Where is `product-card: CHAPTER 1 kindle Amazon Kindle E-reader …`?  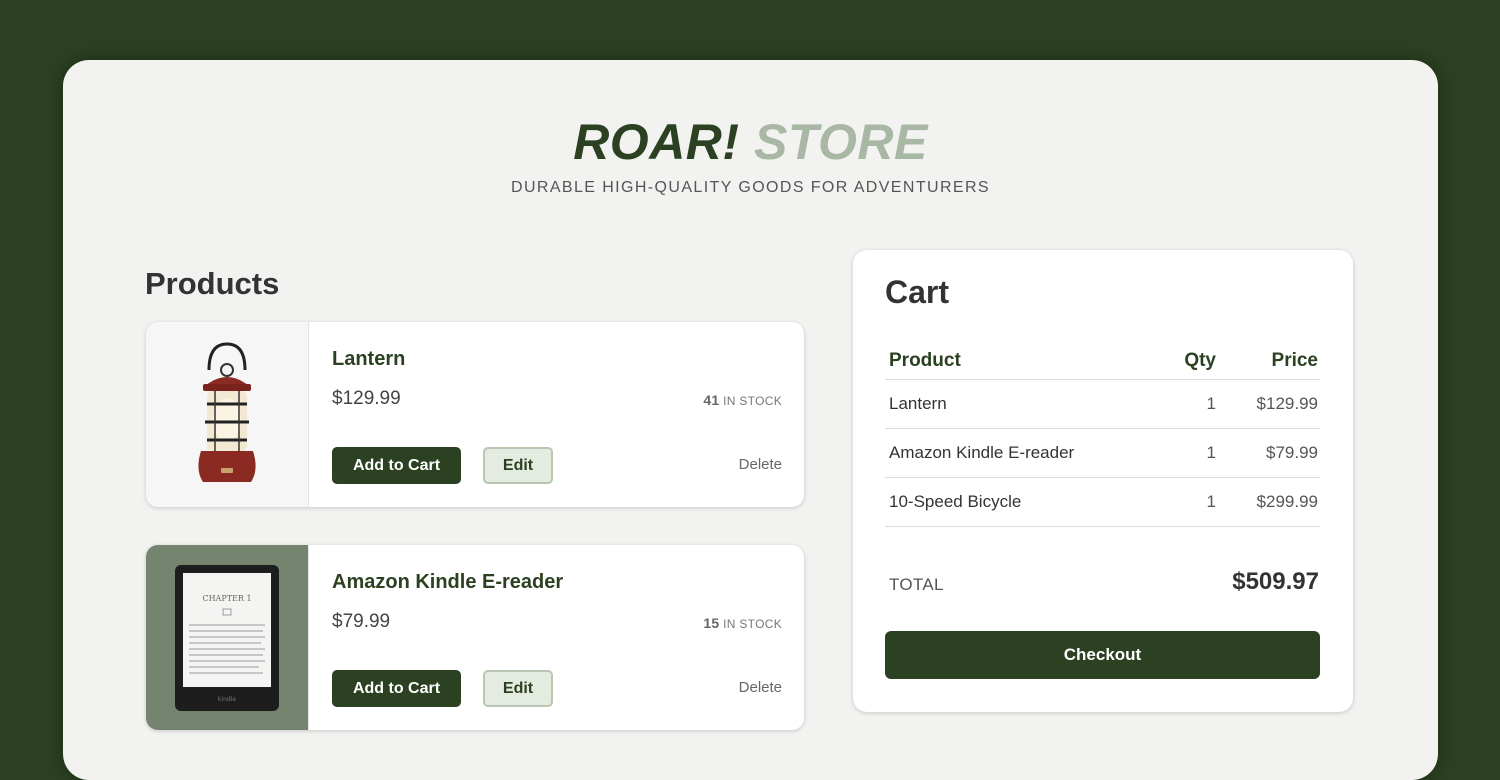
product-card: CHAPTER 1 kindle Amazon Kindle E-reader … is located at coordinates (475, 637).